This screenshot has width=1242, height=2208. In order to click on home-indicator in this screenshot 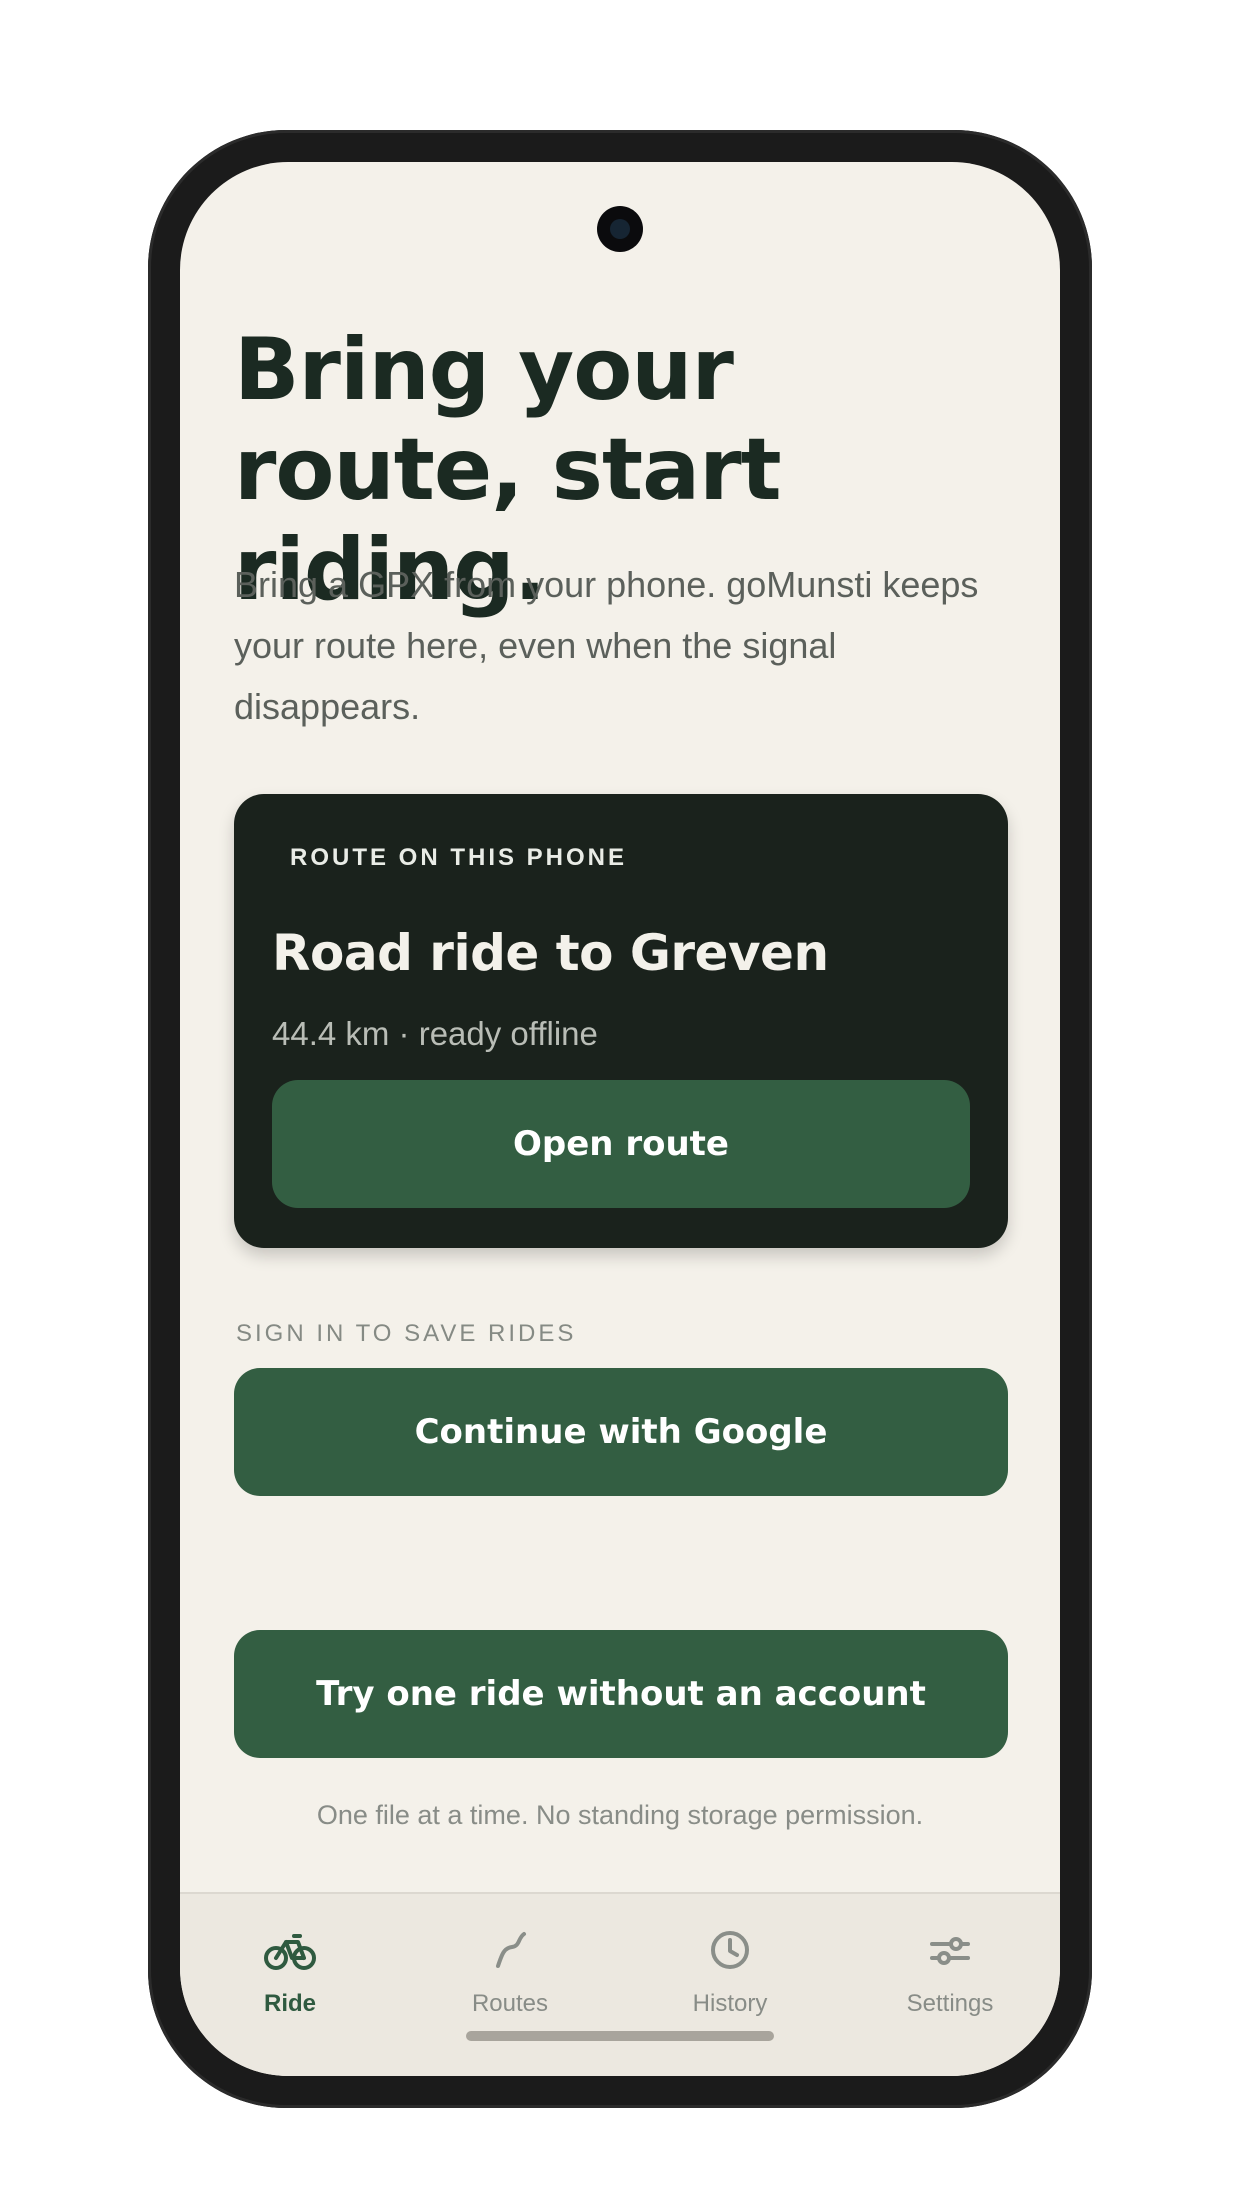, I will do `click(620, 2036)`.